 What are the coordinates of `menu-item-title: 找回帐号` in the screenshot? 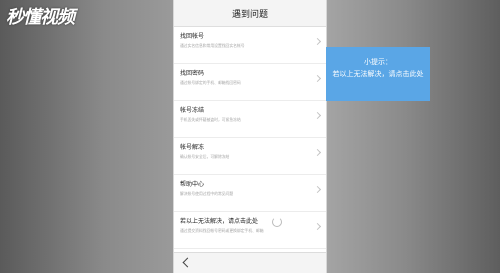 It's located at (192, 36).